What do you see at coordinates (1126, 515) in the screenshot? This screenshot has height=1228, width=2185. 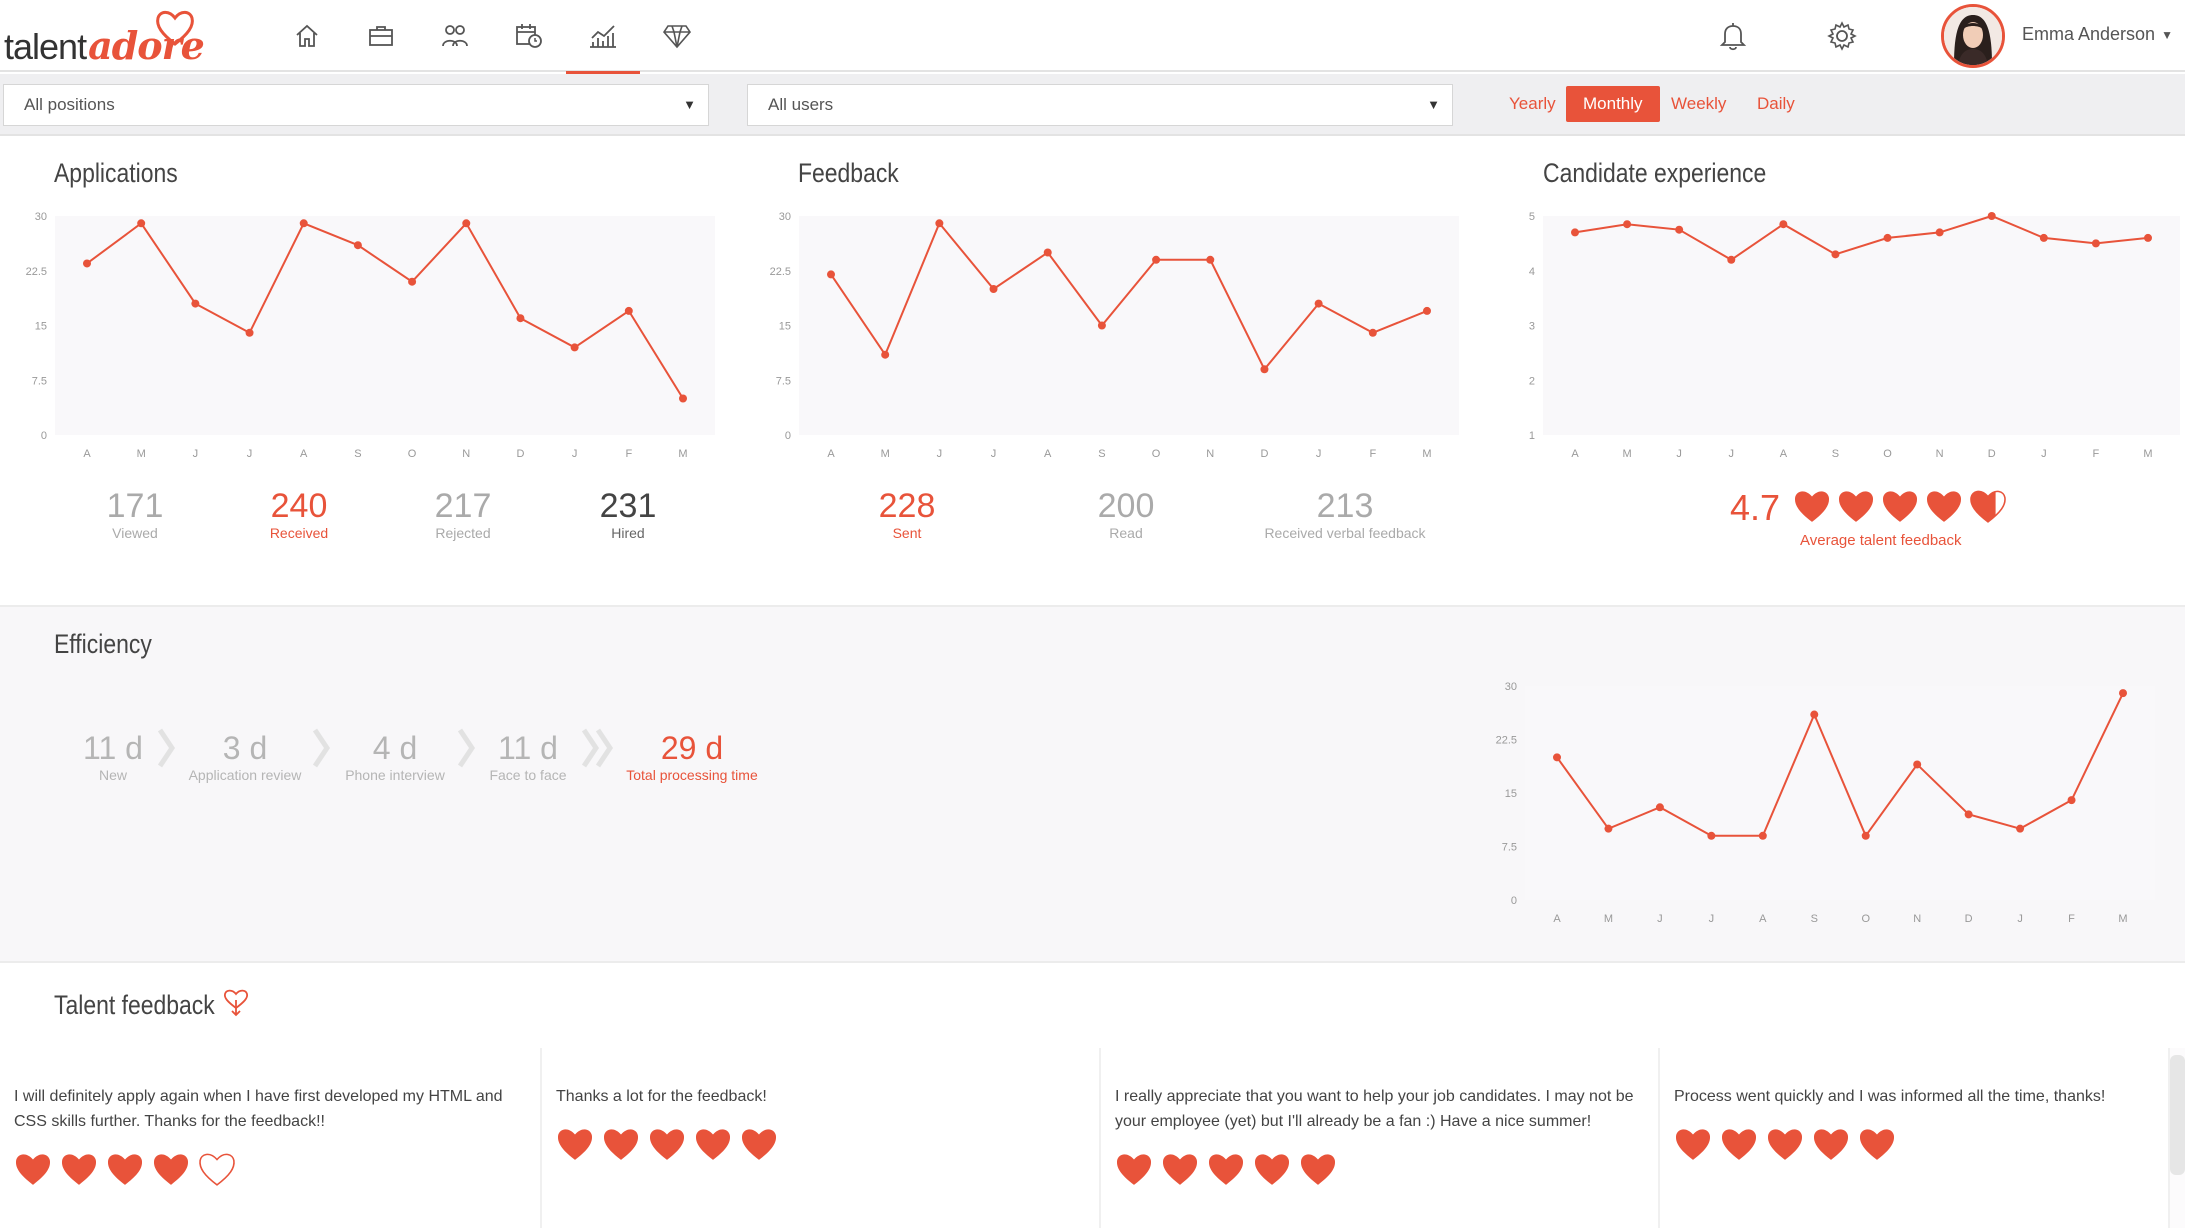 I see `stat-read: 200 Read` at bounding box center [1126, 515].